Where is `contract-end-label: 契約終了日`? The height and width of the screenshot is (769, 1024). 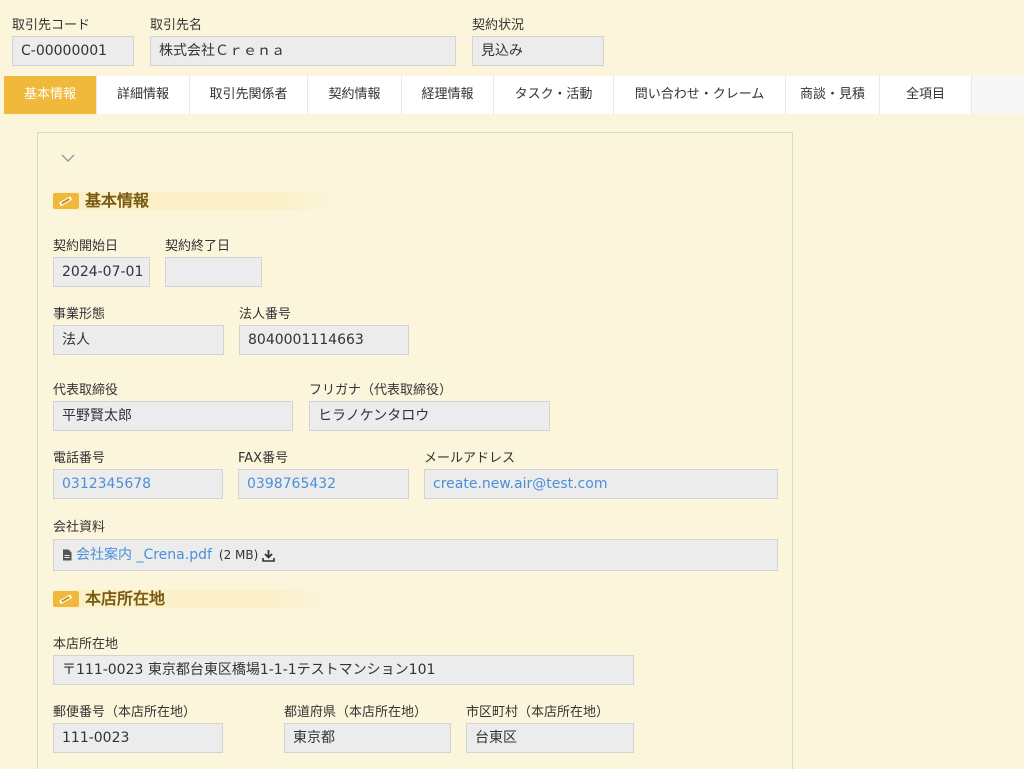
contract-end-label: 契約終了日 is located at coordinates (198, 246).